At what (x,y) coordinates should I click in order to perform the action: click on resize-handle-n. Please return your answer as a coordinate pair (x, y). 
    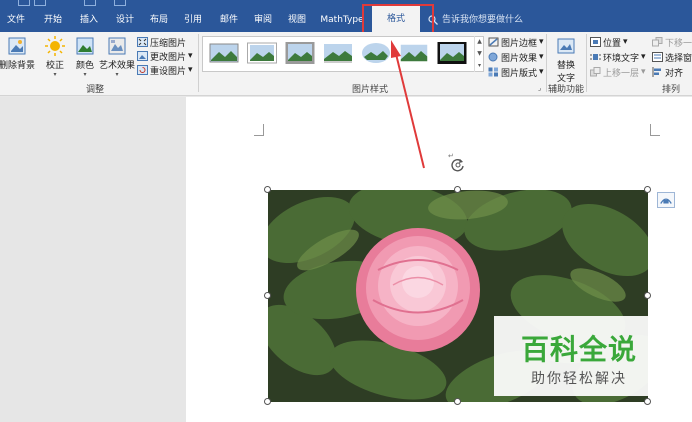
    Looking at the image, I should click on (457, 189).